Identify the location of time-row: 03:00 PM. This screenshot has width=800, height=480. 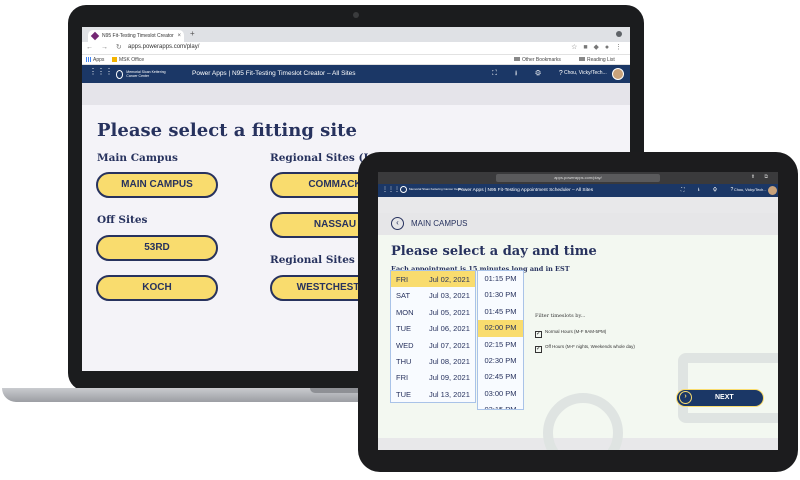
(500, 394).